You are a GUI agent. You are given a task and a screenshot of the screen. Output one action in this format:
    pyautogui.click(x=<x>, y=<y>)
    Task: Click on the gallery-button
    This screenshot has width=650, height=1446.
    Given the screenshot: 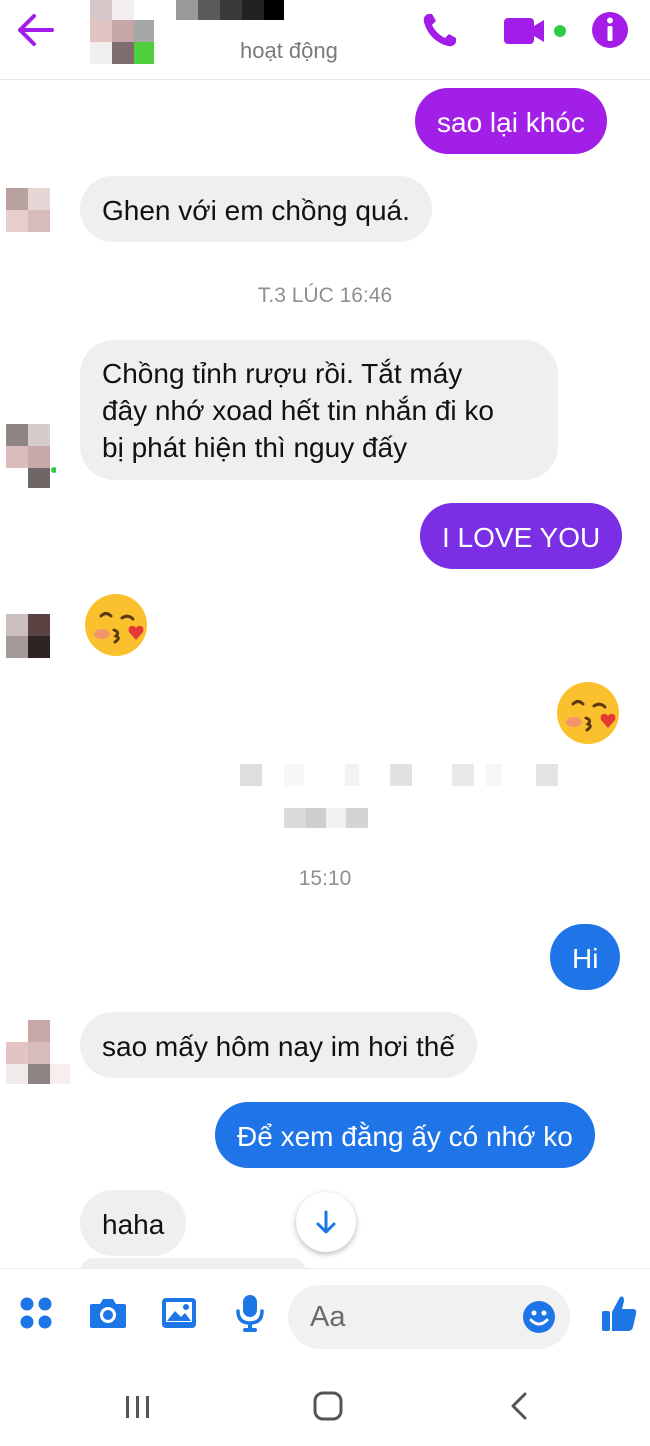 What is the action you would take?
    pyautogui.click(x=179, y=1315)
    